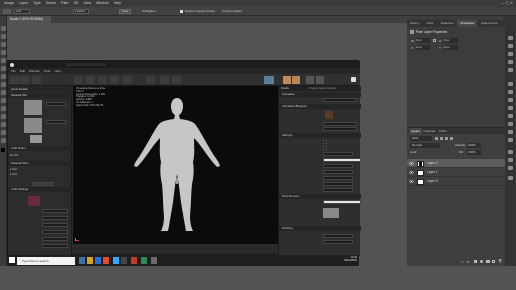 The height and width of the screenshot is (290, 516). Describe the element at coordinates (432, 181) in the screenshot. I see `layer-name: Layer 0` at that location.